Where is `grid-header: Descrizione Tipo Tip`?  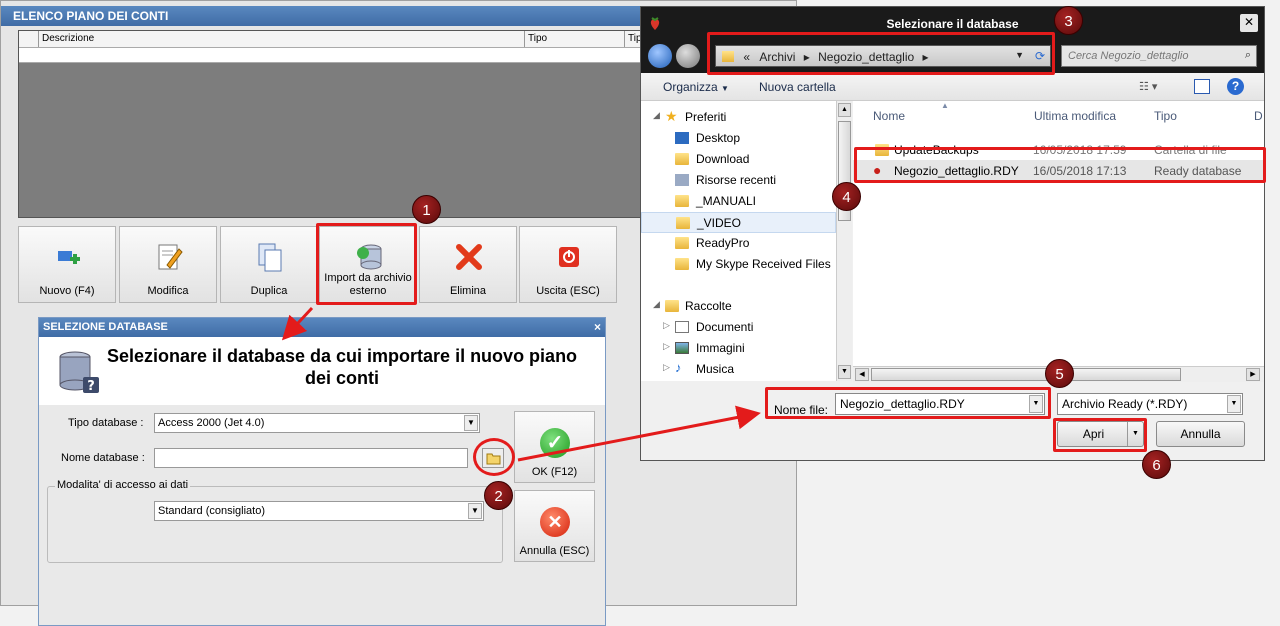 grid-header: Descrizione Tipo Tip is located at coordinates (333, 39).